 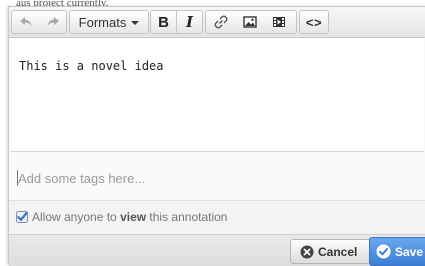 I want to click on redo-icon, so click(x=53, y=22).